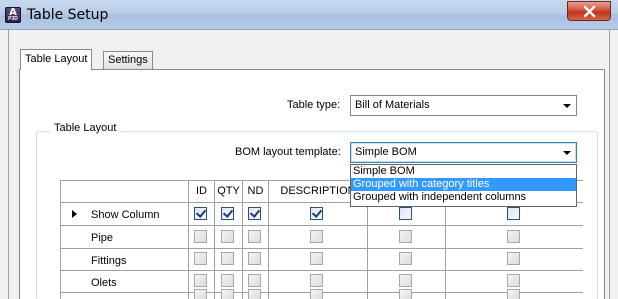 This screenshot has height=299, width=618. I want to click on checkbox-r4-c4, so click(405, 294).